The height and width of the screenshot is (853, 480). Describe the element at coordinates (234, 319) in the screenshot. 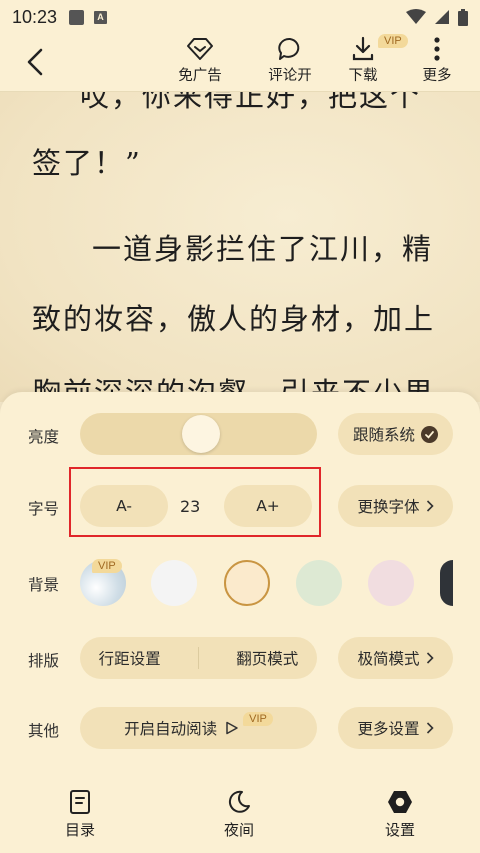

I see `text-line: 致的妆容，傲人的身材，加上` at that location.